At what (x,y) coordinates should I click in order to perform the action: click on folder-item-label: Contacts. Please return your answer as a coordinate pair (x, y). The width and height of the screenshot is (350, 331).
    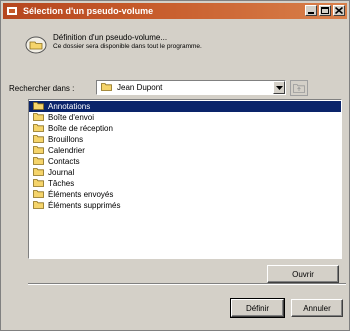
    Looking at the image, I should click on (64, 161).